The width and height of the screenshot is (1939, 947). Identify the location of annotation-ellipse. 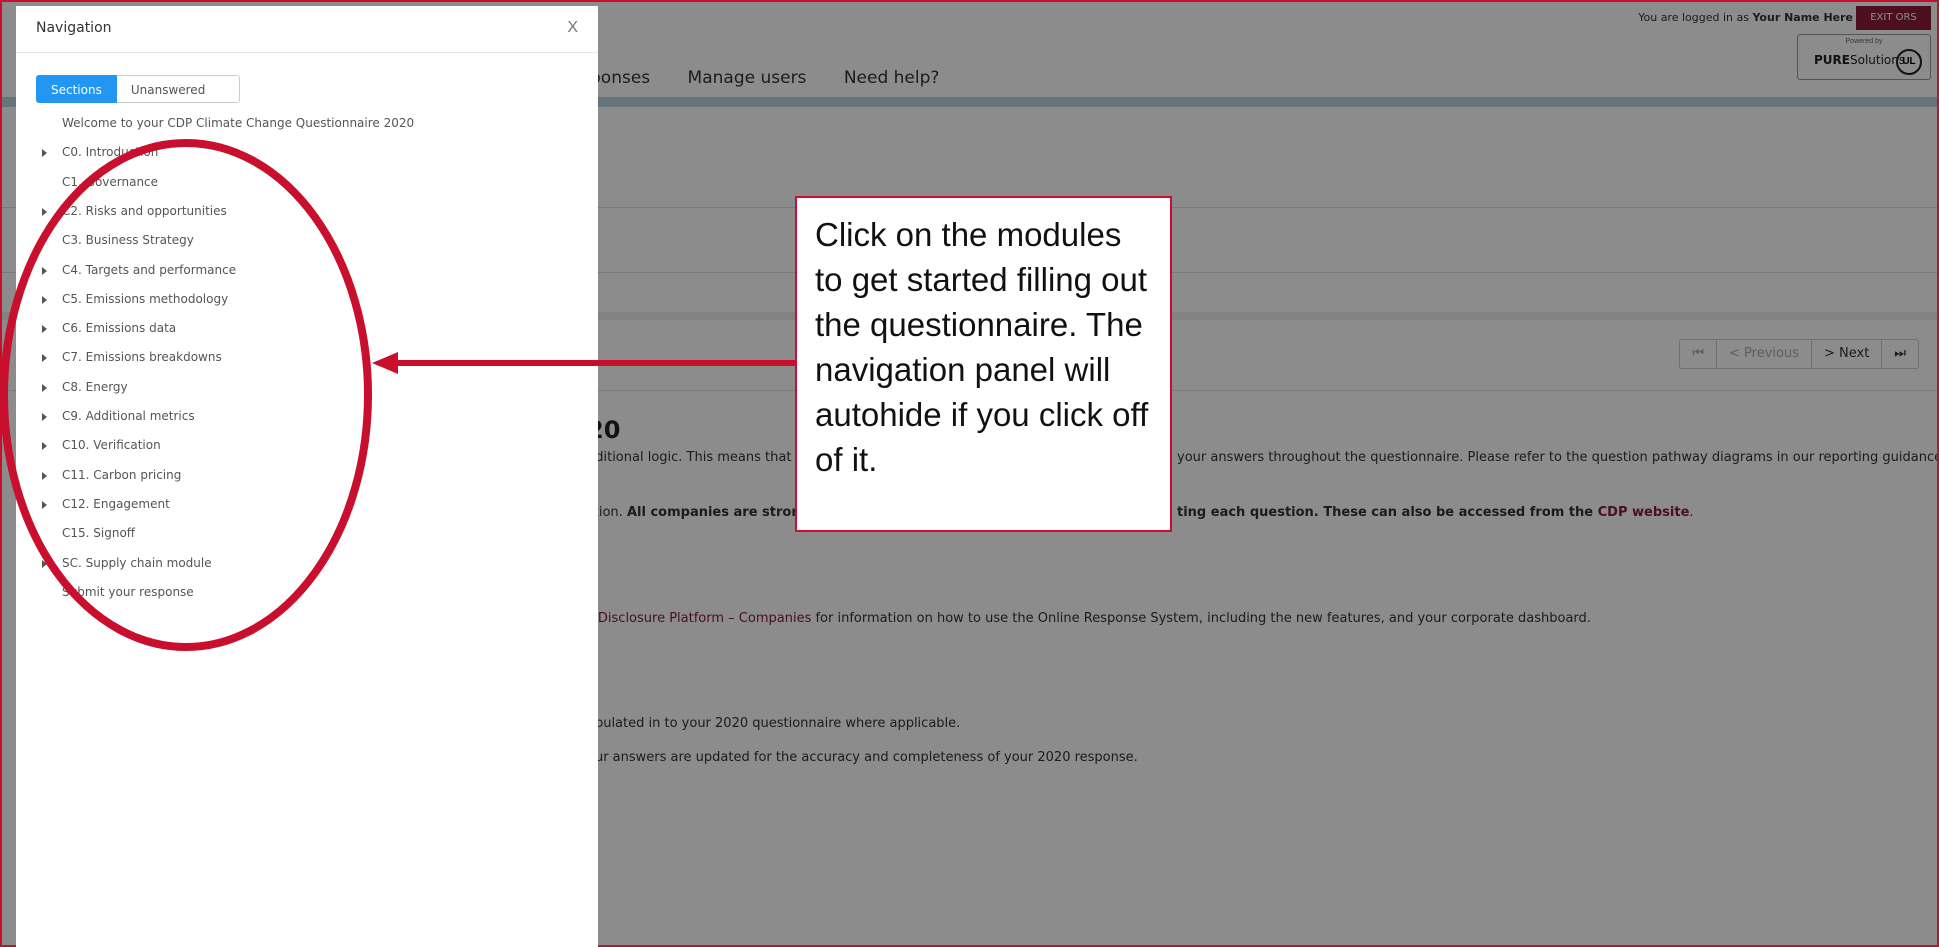
(186, 395).